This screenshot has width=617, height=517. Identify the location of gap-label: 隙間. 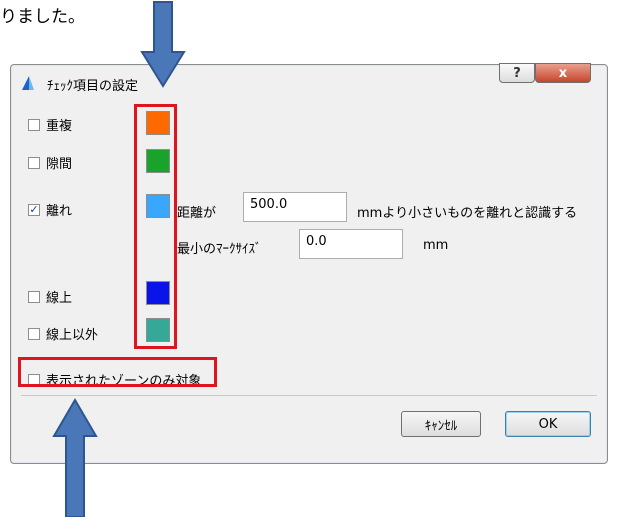
(59, 164).